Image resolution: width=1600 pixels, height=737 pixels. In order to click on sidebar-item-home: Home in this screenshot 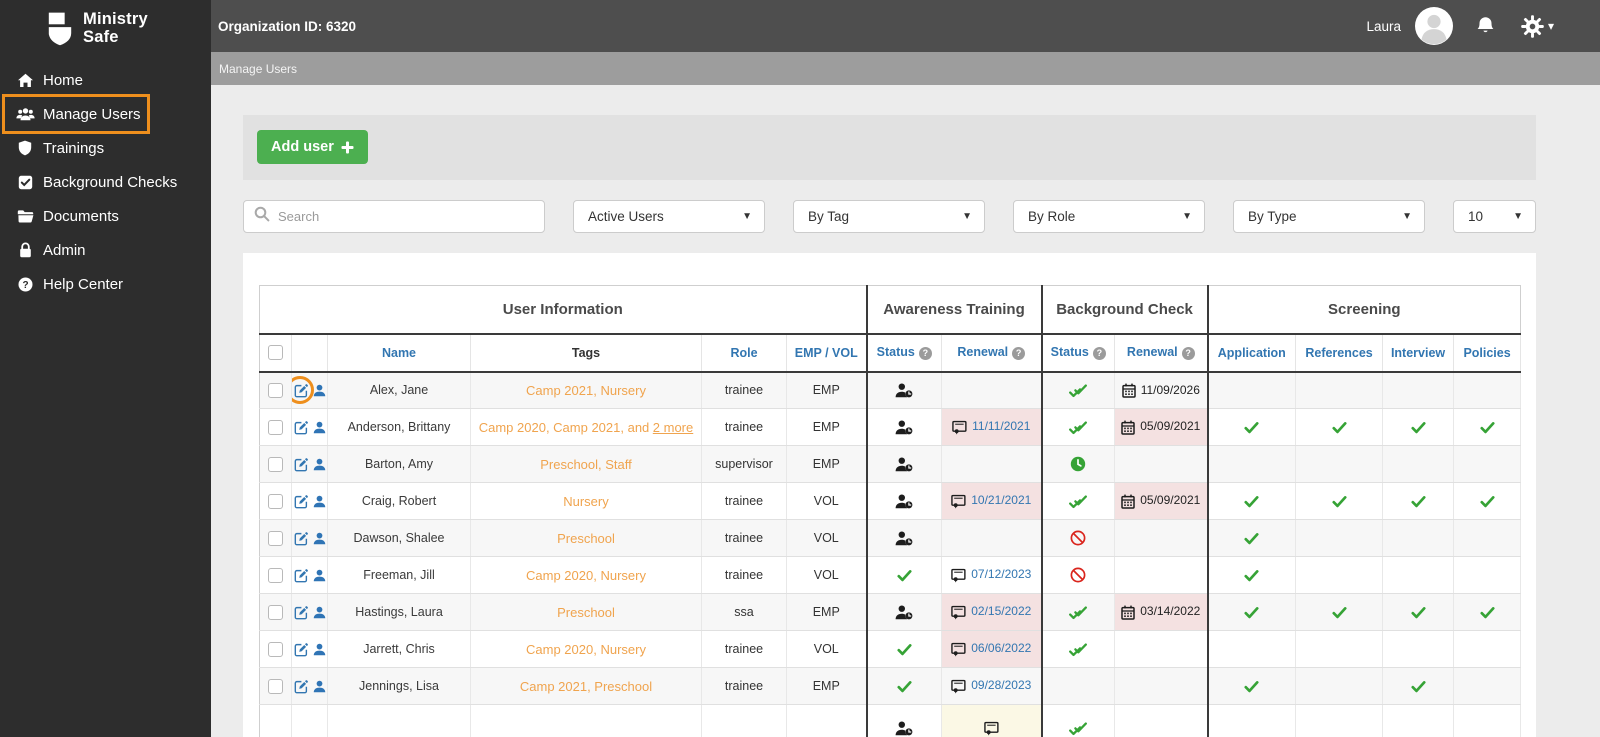, I will do `click(105, 80)`.